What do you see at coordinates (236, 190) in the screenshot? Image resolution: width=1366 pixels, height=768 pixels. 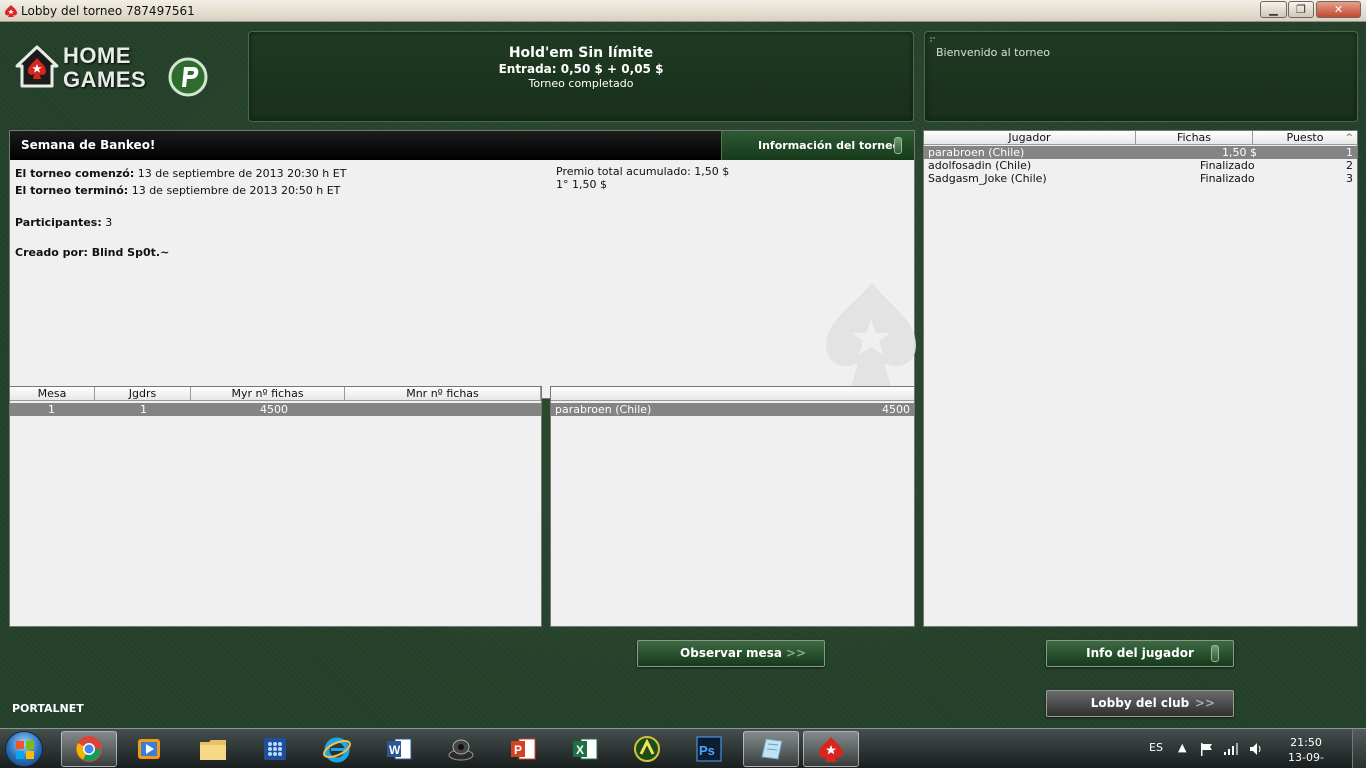 I see `end-time-value: 13 de septiembre de 2013 20:50 h ET` at bounding box center [236, 190].